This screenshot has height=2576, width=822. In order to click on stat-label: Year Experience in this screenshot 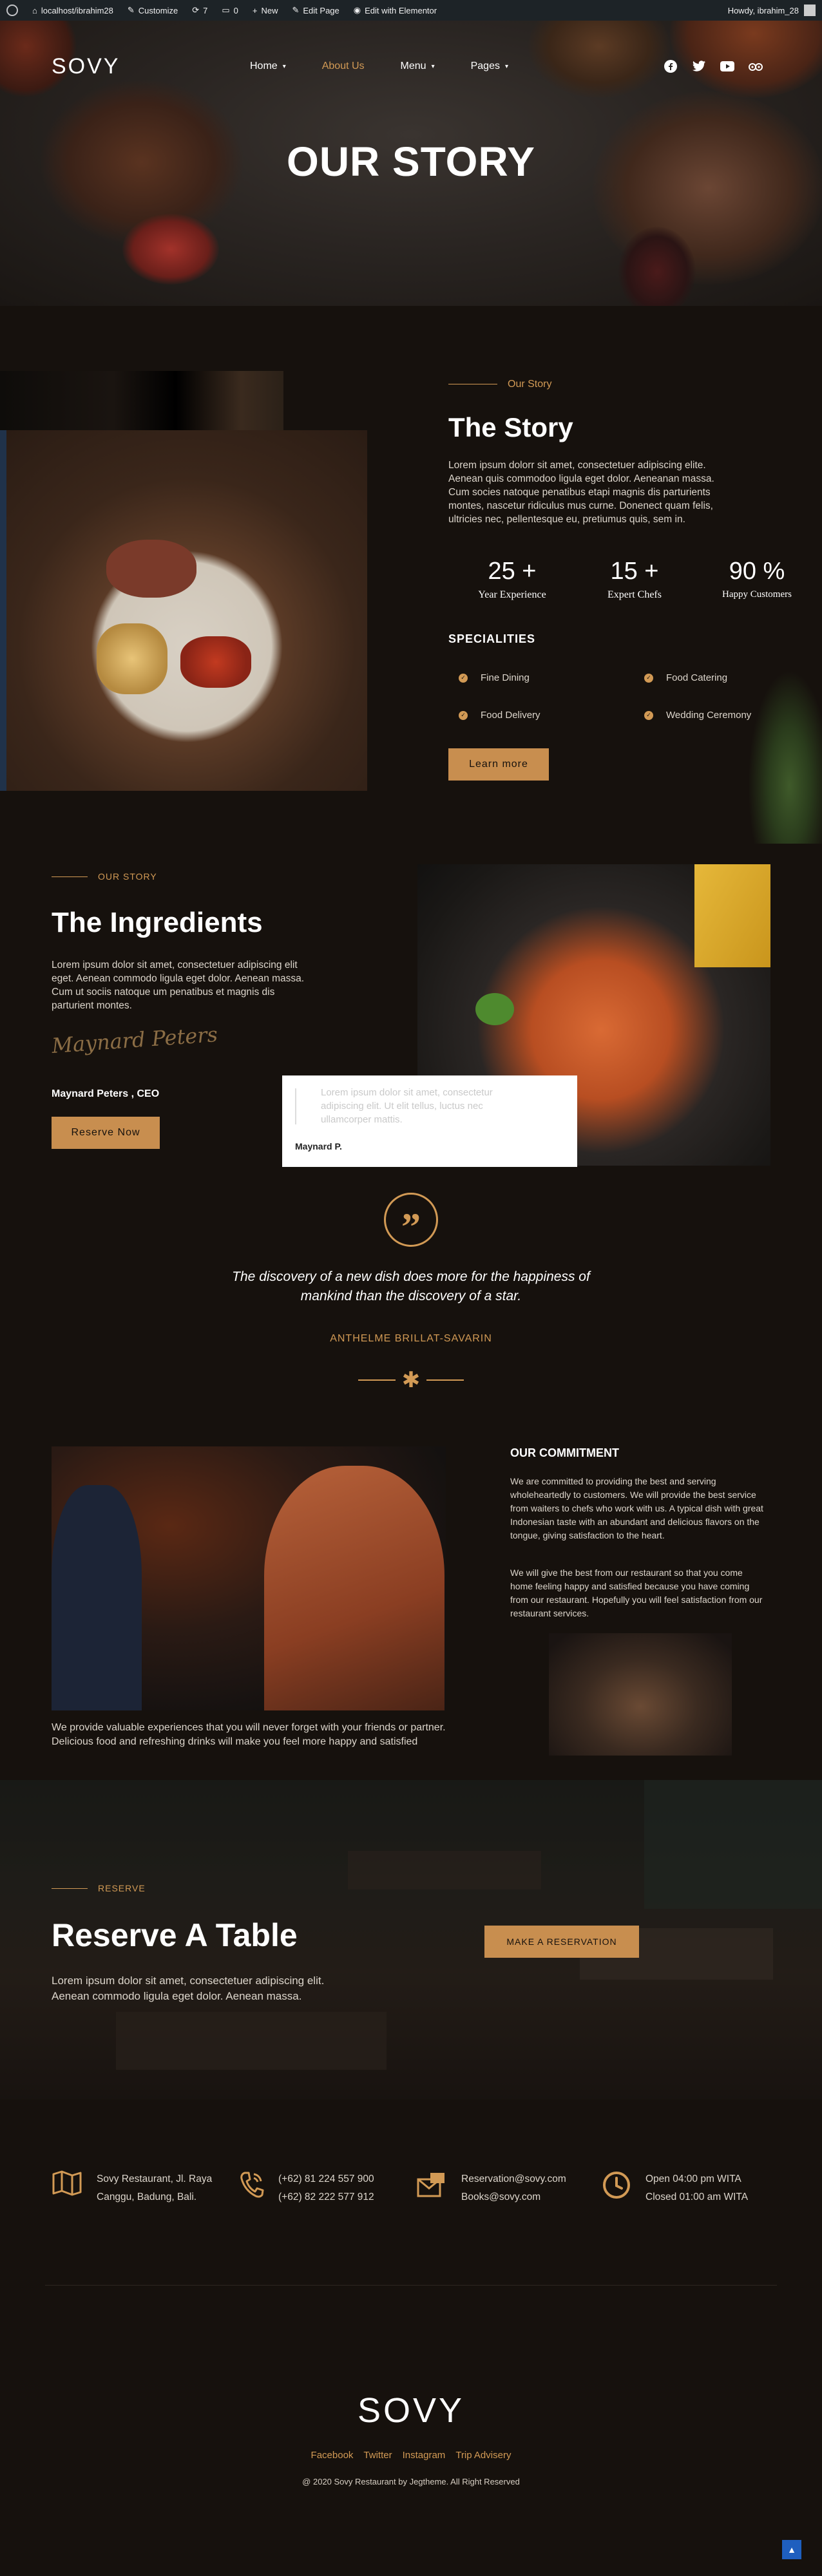, I will do `click(512, 594)`.